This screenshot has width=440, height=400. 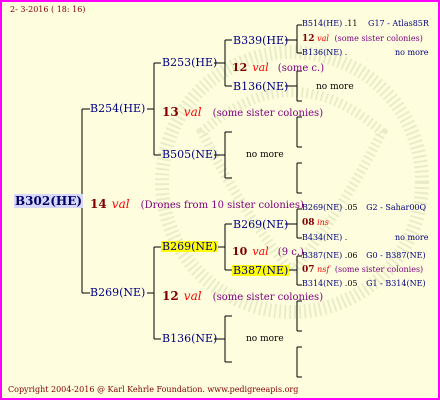 What do you see at coordinates (98, 204) in the screenshot?
I see `mate-number: 14` at bounding box center [98, 204].